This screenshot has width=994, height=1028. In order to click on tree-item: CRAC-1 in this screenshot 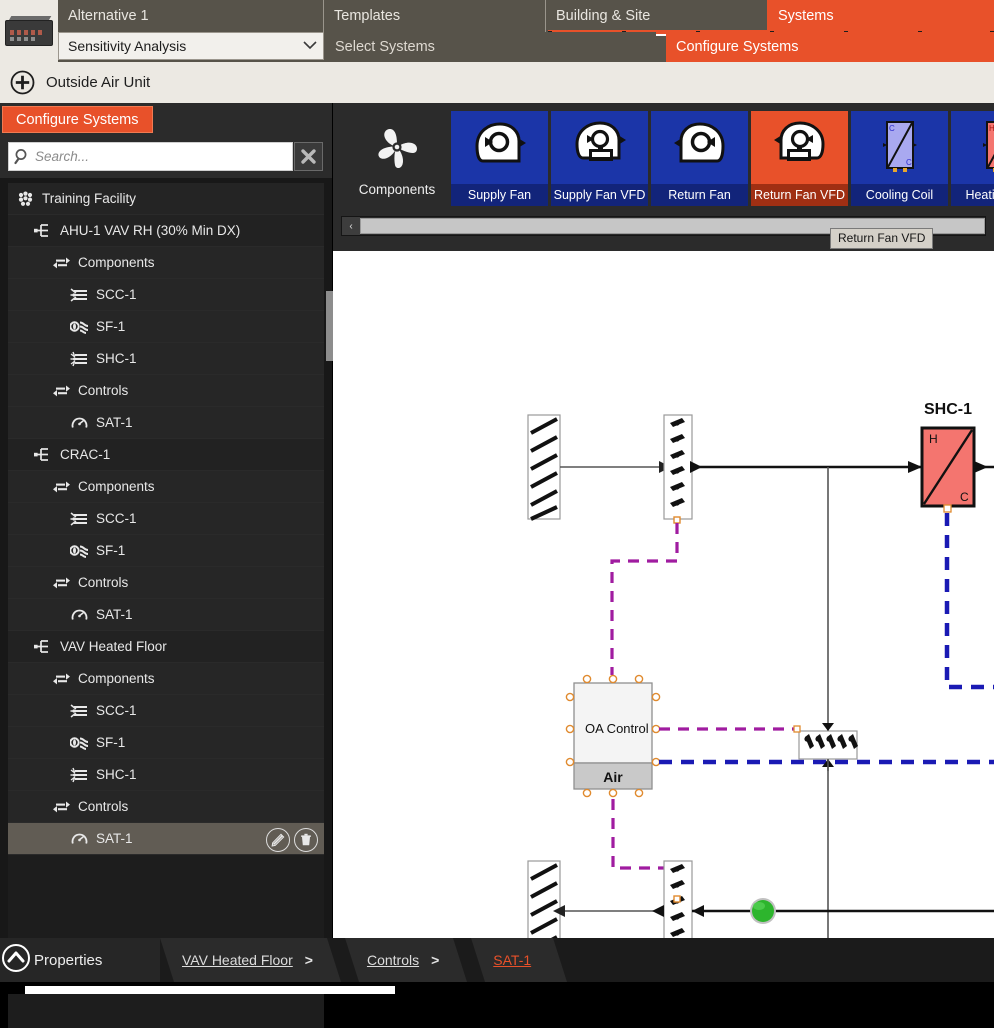, I will do `click(166, 455)`.